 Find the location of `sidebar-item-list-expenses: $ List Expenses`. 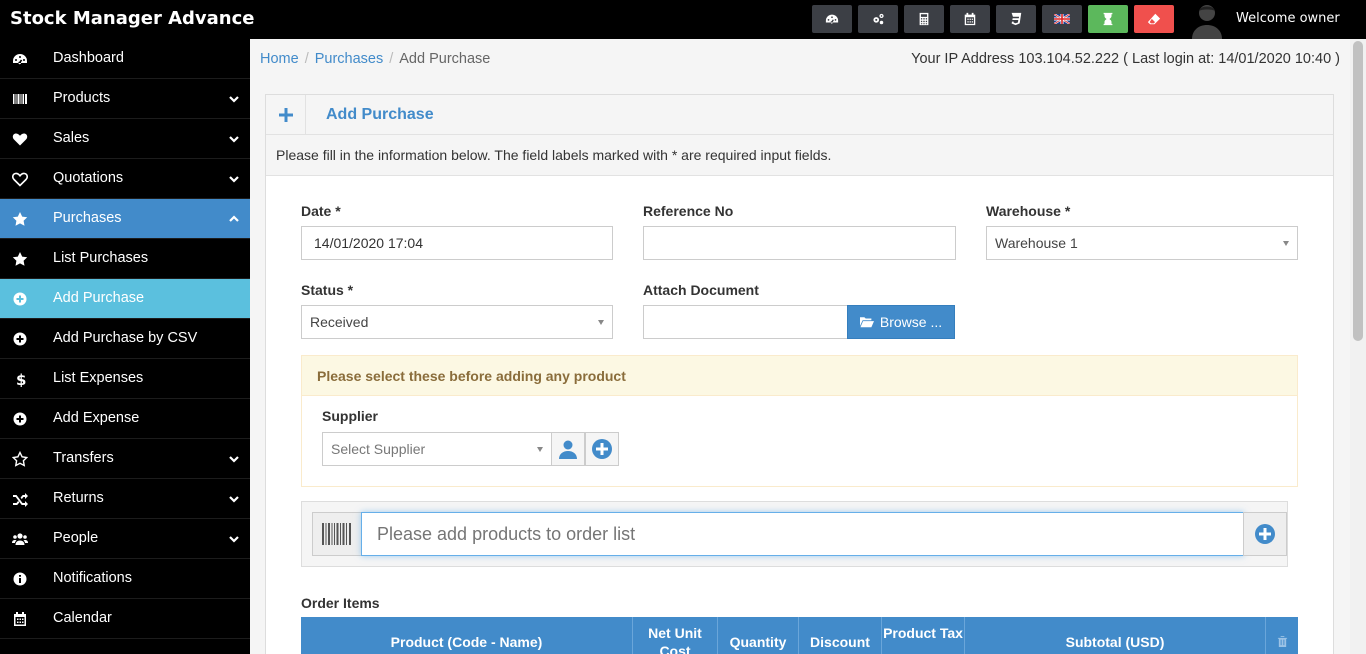

sidebar-item-list-expenses: $ List Expenses is located at coordinates (125, 379).